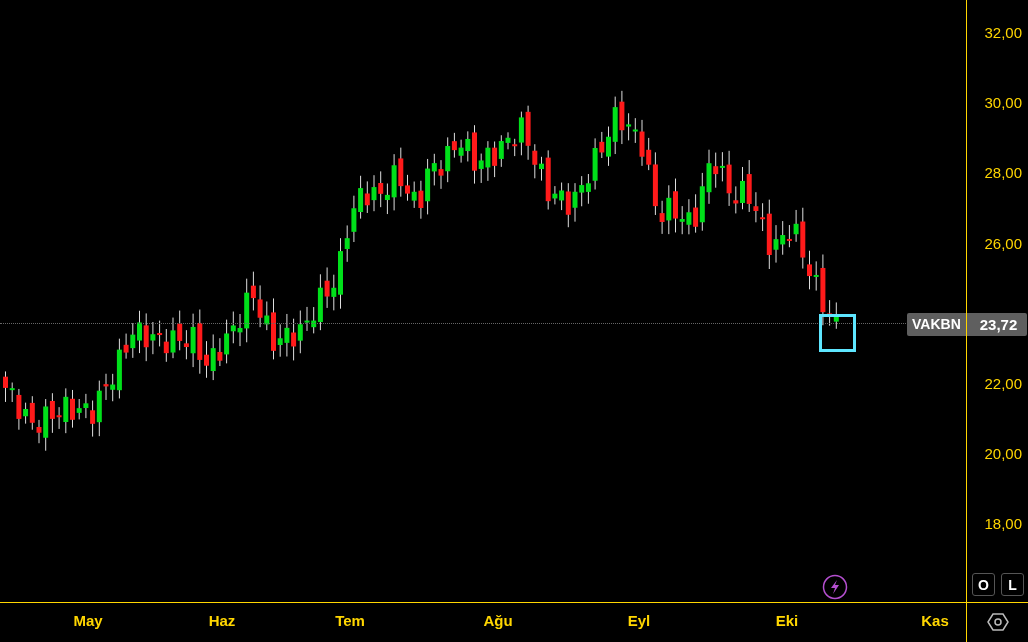 This screenshot has width=1028, height=642. What do you see at coordinates (983, 584) in the screenshot?
I see `scale-button: O` at bounding box center [983, 584].